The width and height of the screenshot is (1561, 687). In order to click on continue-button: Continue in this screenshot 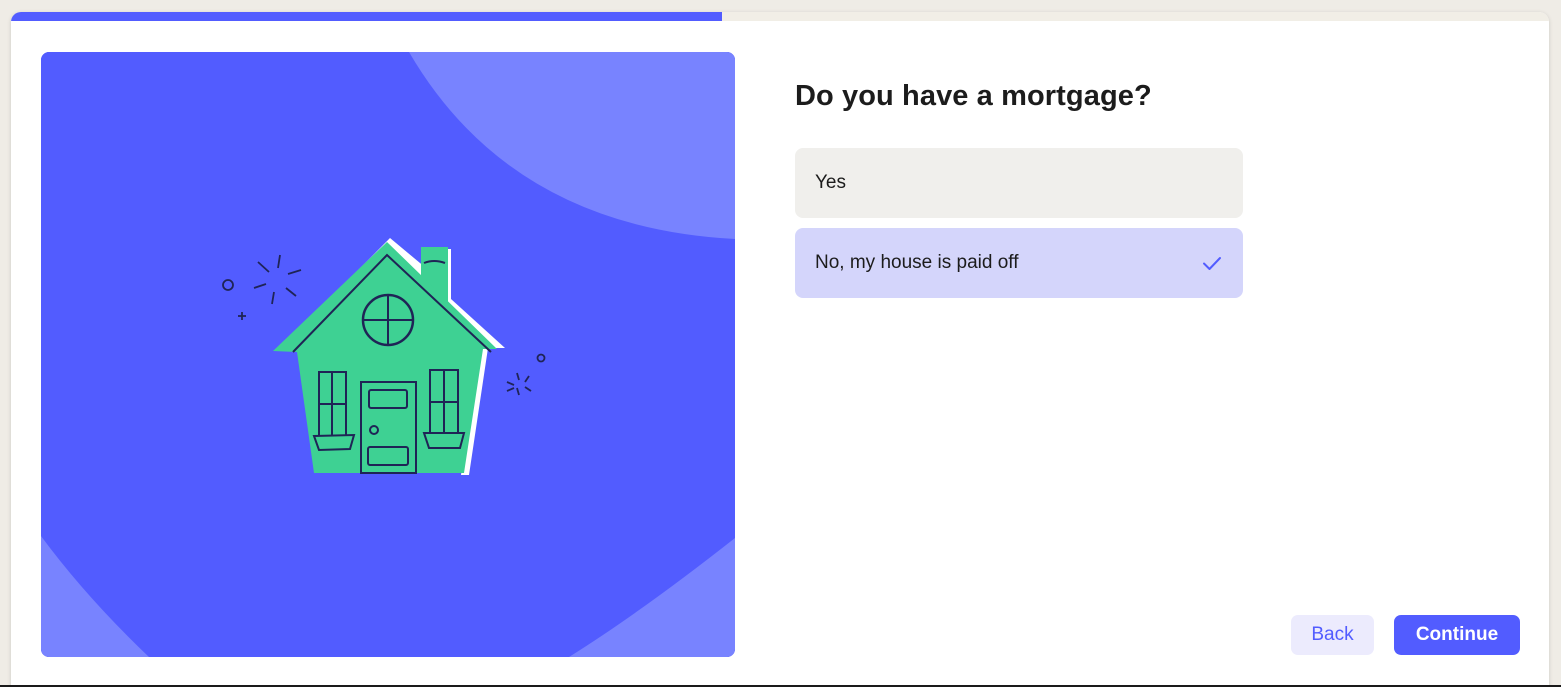, I will do `click(1457, 635)`.